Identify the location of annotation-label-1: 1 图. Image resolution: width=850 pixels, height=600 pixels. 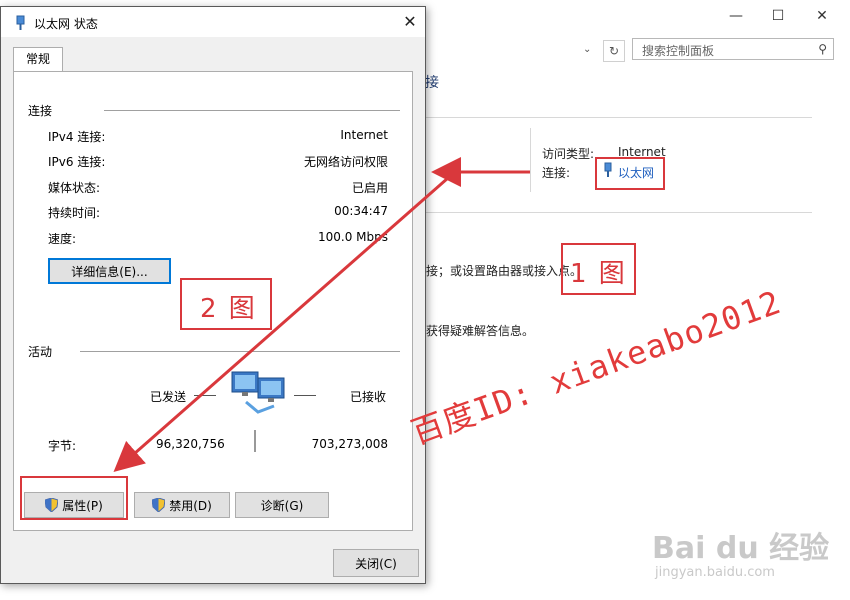
(598, 274).